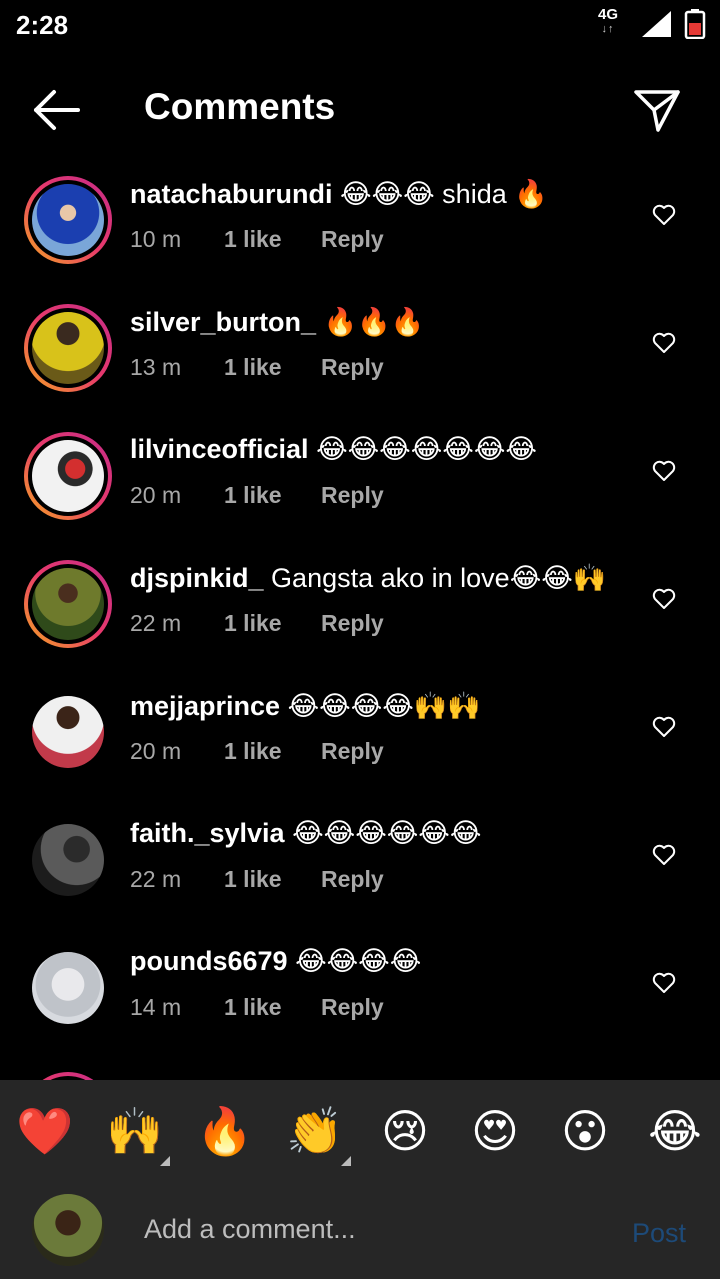  What do you see at coordinates (387, 833) in the screenshot?
I see `comment-text: 😂😂😂😂😂😂` at bounding box center [387, 833].